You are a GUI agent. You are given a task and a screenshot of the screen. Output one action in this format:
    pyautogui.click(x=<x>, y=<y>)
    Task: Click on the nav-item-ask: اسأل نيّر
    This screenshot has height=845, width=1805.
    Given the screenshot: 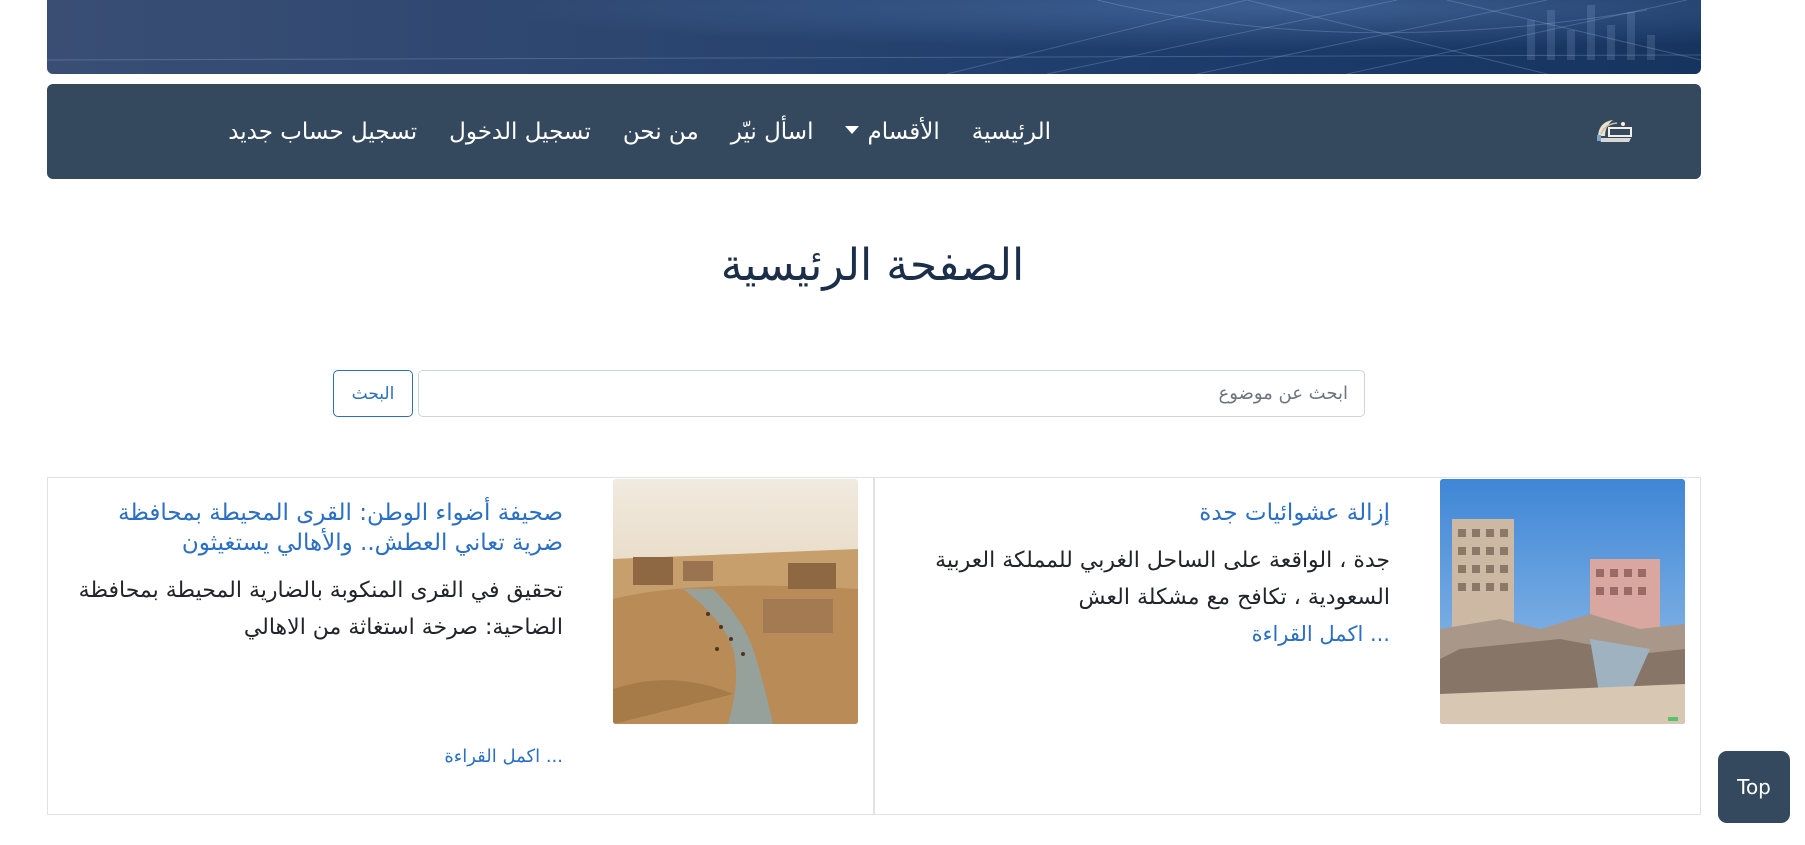 What is the action you would take?
    pyautogui.click(x=772, y=132)
    